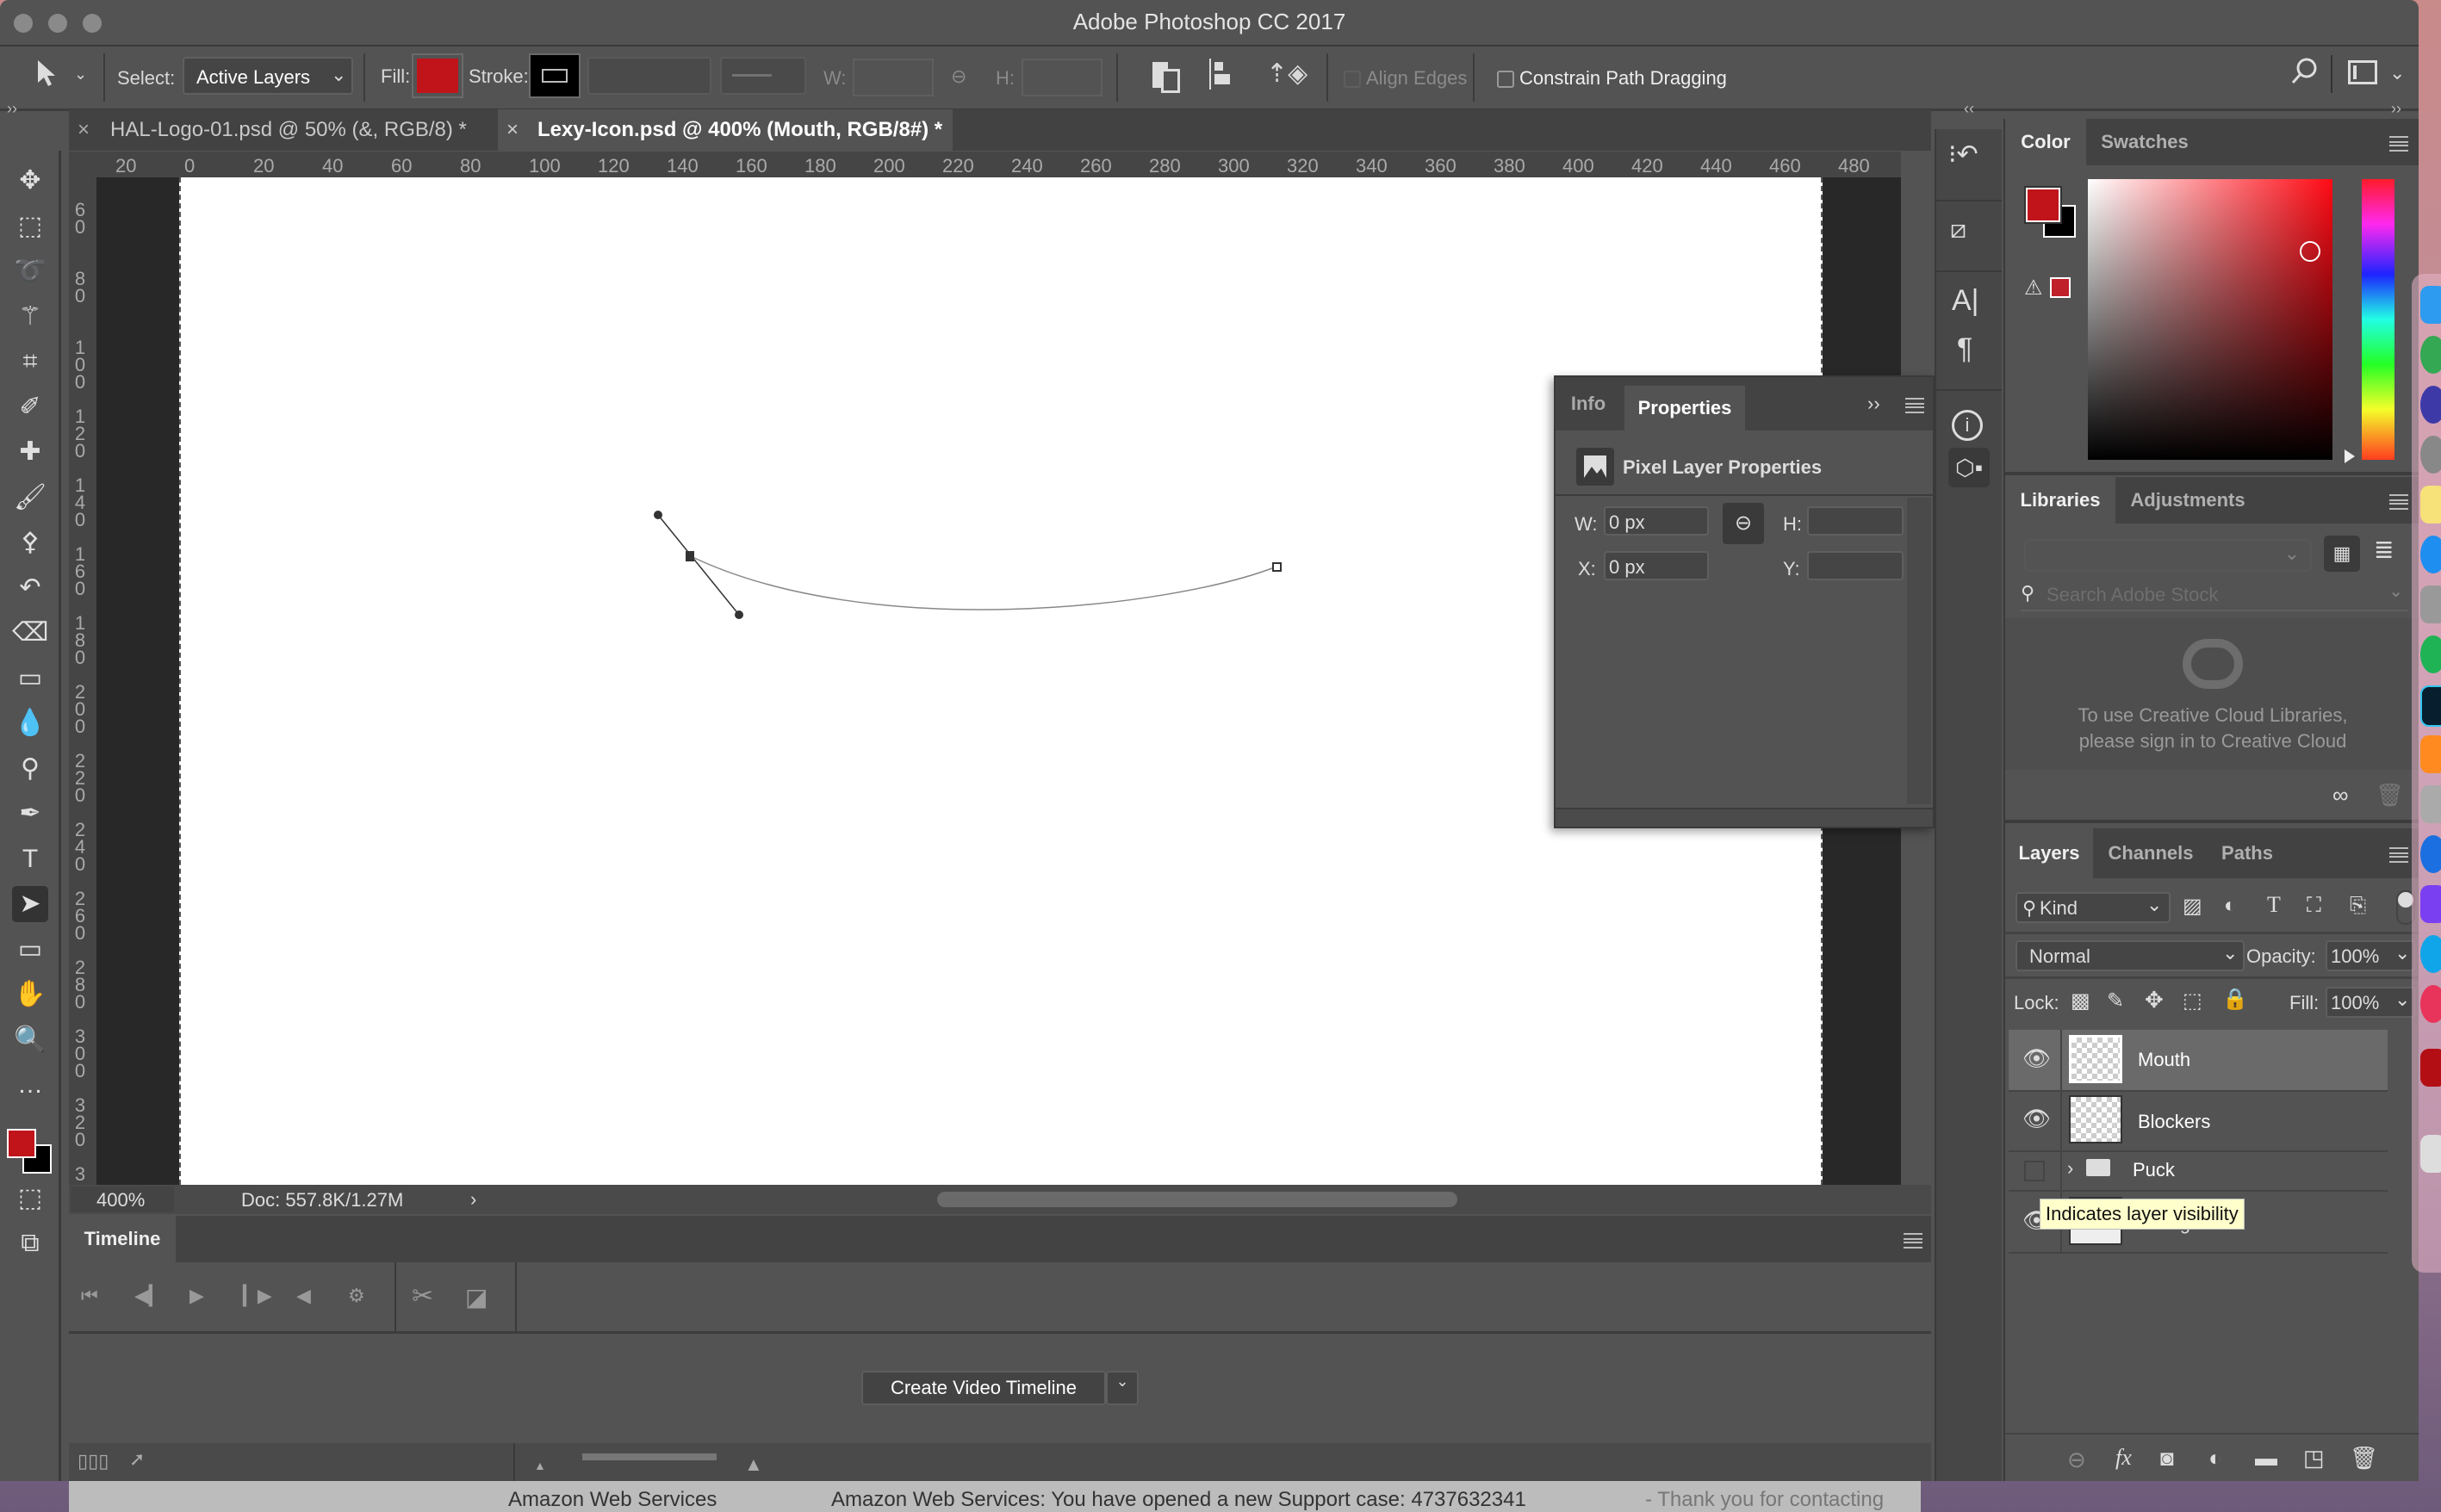  Describe the element at coordinates (268, 76) in the screenshot. I see `select-dropdown: Active Layers ⌄` at that location.